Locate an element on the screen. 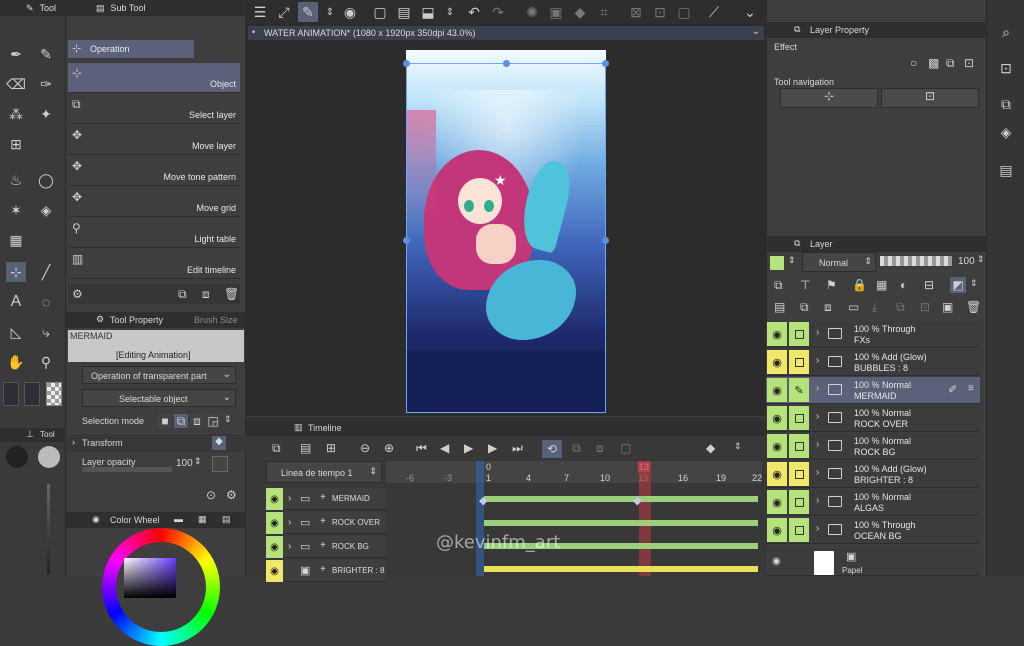 The height and width of the screenshot is (646, 1024). tool-nav-button-1: ⊹ is located at coordinates (829, 98).